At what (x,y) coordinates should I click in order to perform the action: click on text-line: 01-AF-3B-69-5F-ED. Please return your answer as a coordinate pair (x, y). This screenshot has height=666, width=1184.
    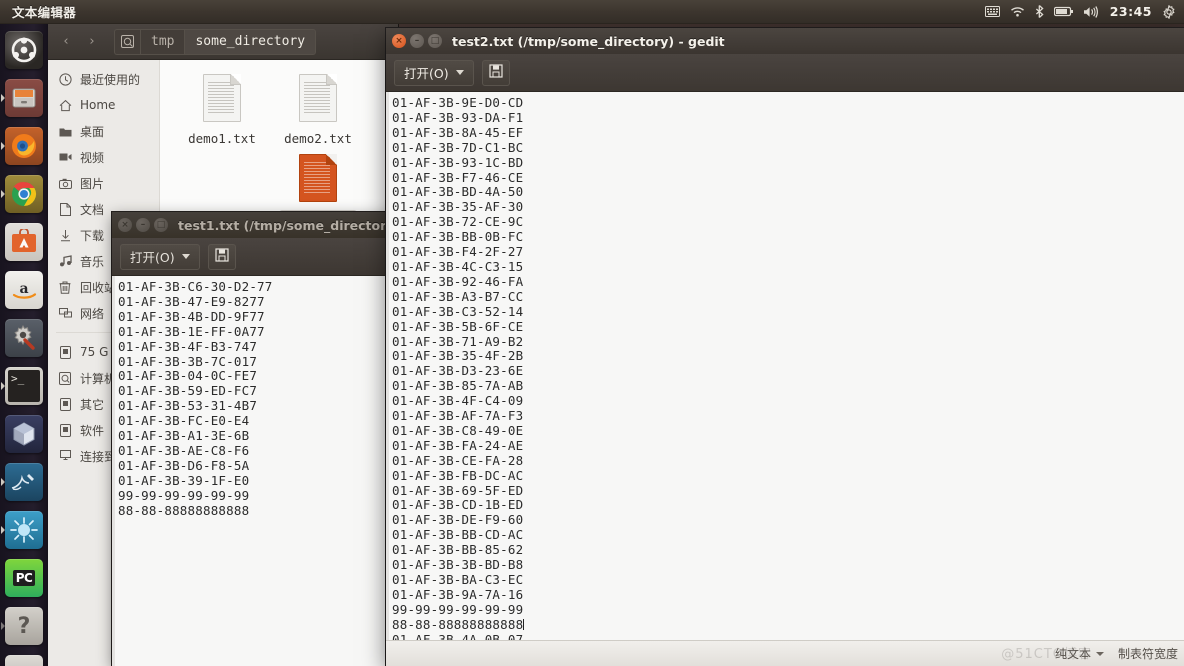
    Looking at the image, I should click on (458, 490).